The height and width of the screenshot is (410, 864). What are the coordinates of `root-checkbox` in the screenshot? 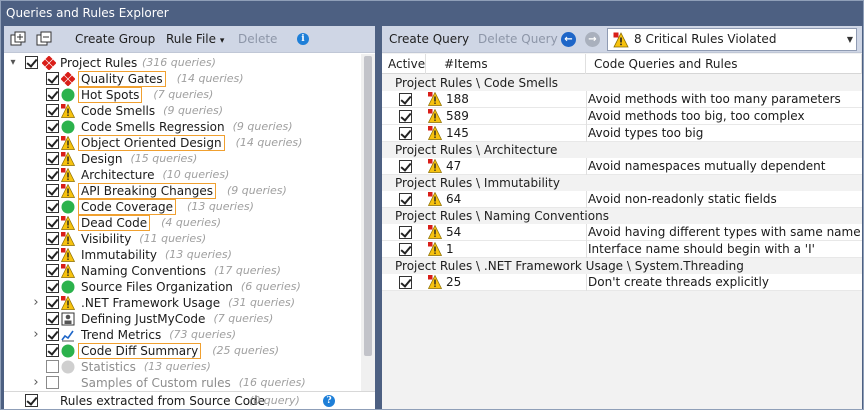 It's located at (31, 62).